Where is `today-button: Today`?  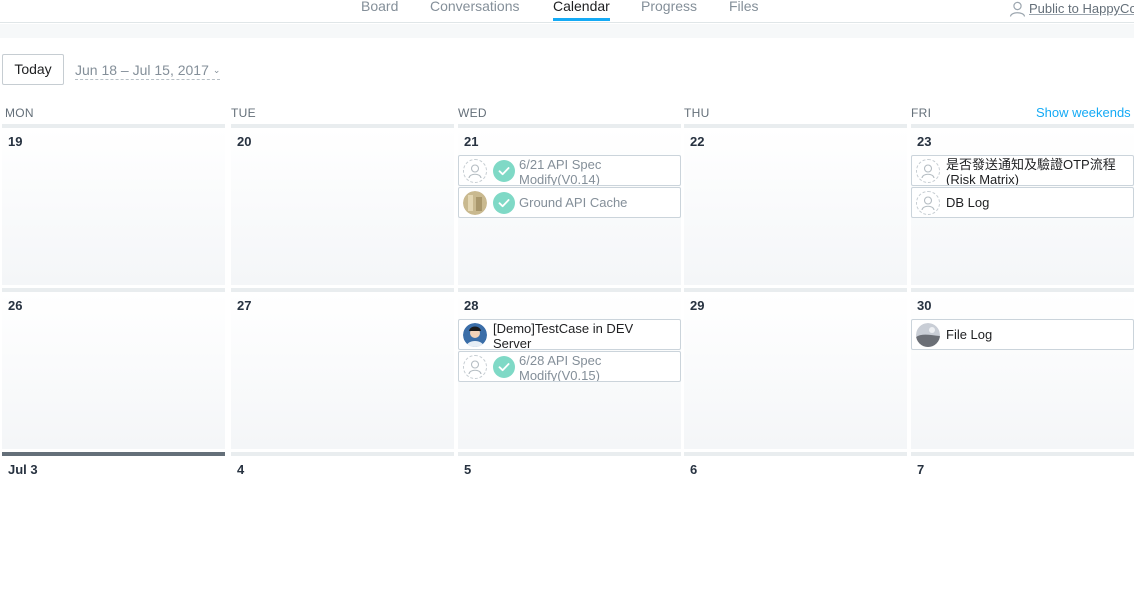 today-button: Today is located at coordinates (33, 69).